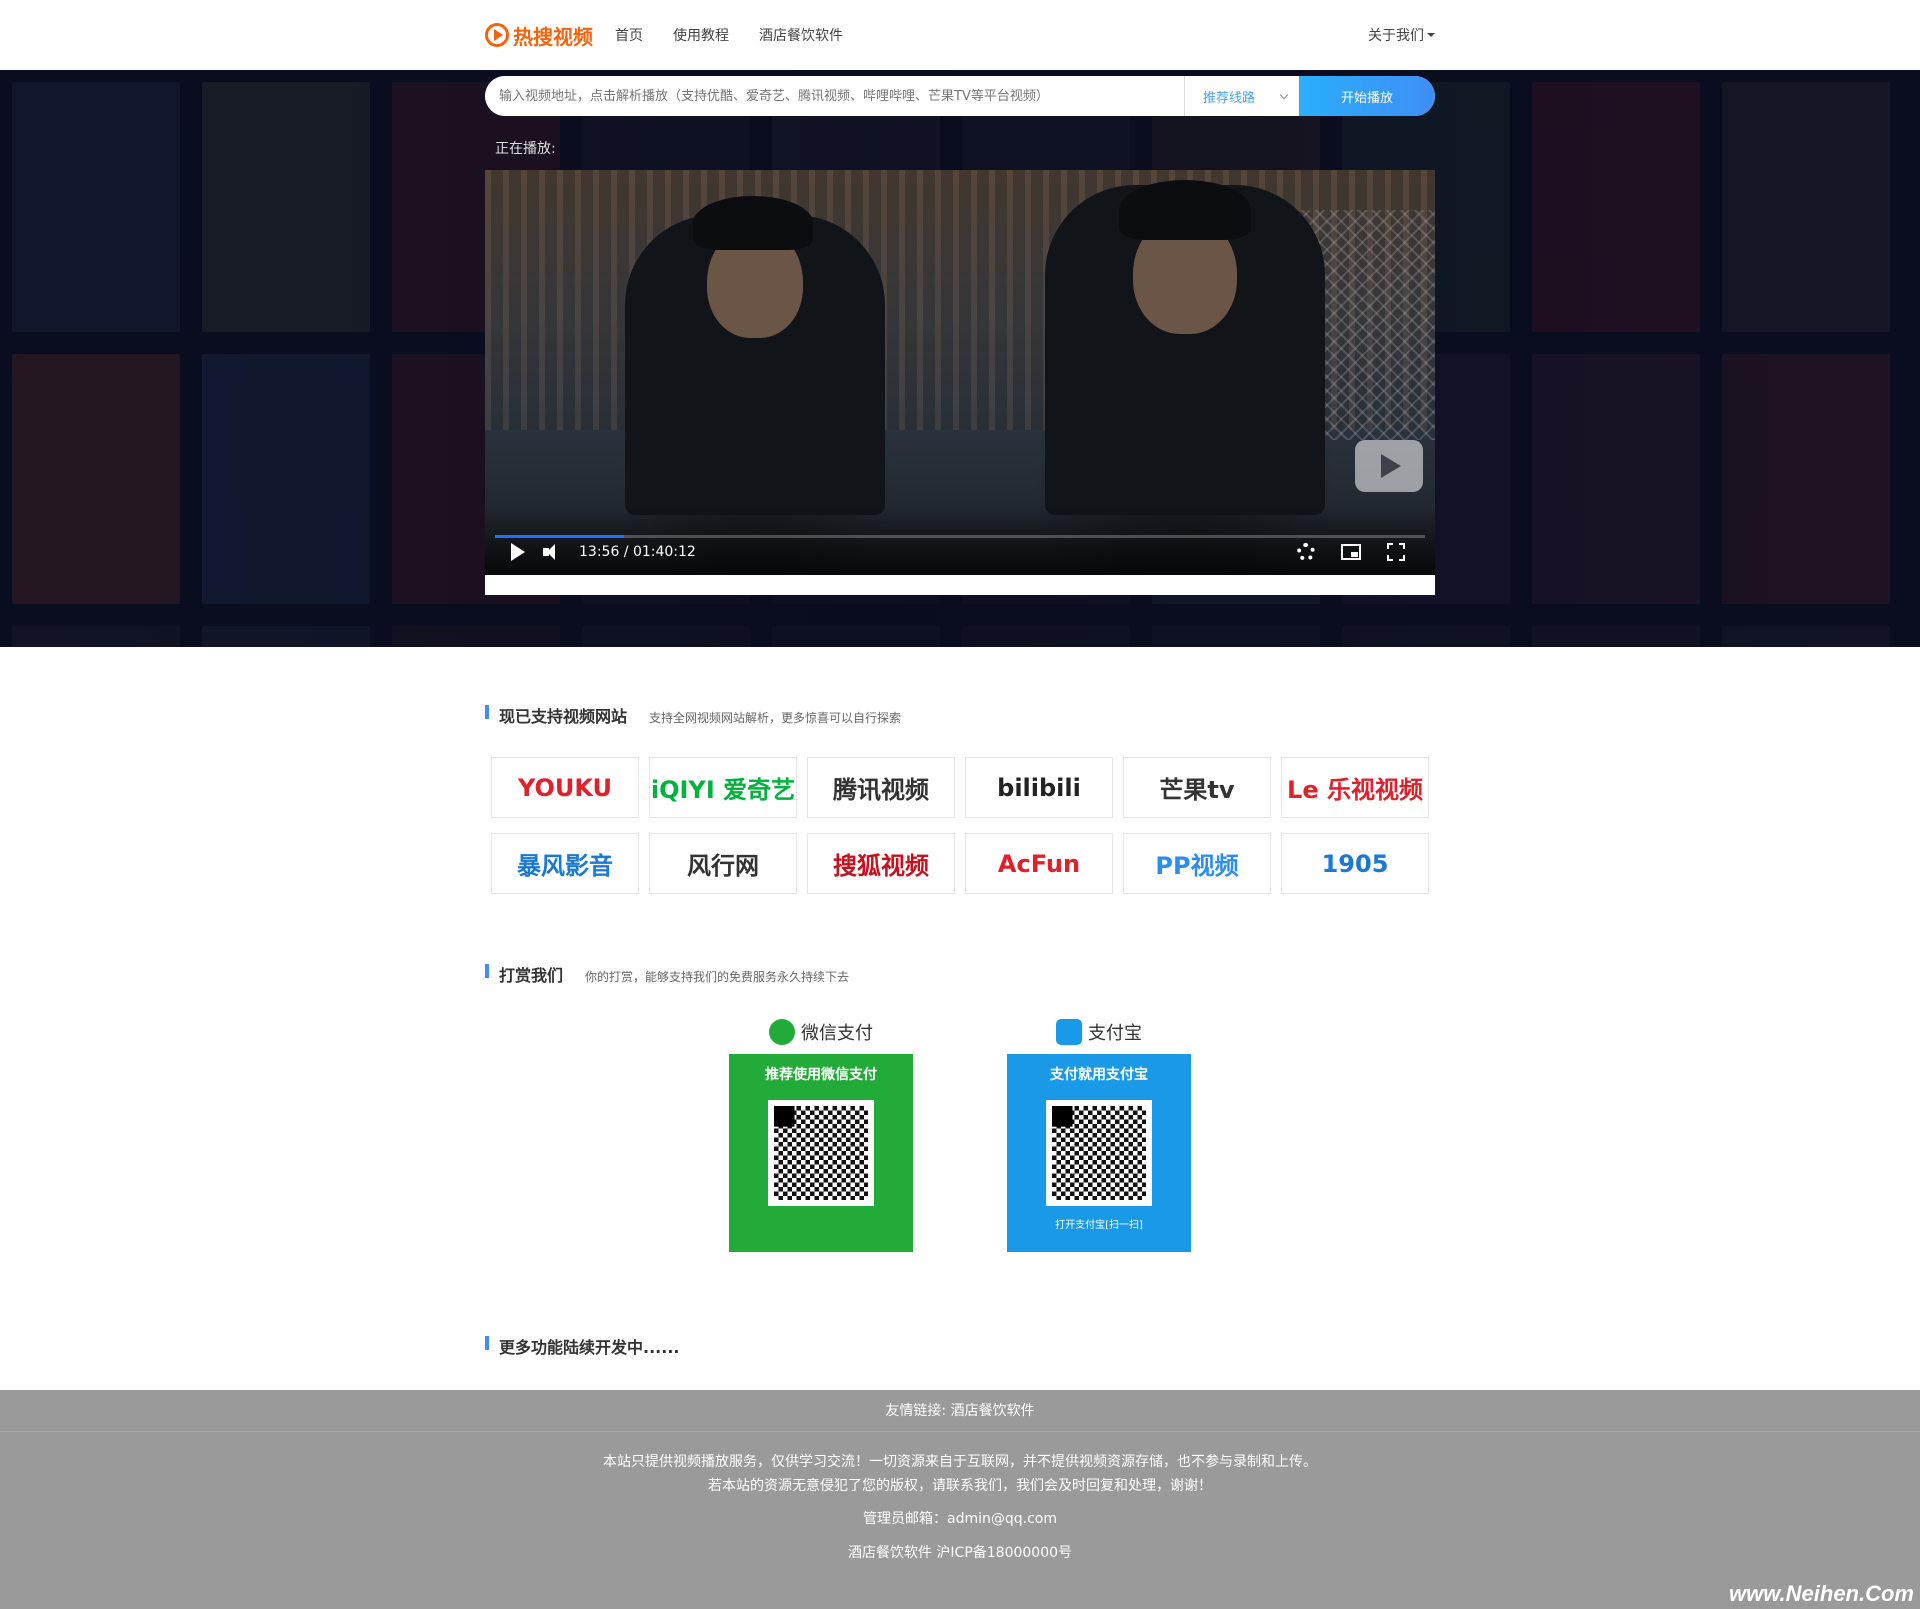 The width and height of the screenshot is (1920, 1609). Describe the element at coordinates (1197, 863) in the screenshot. I see `site-logo-tile: PP视频` at that location.